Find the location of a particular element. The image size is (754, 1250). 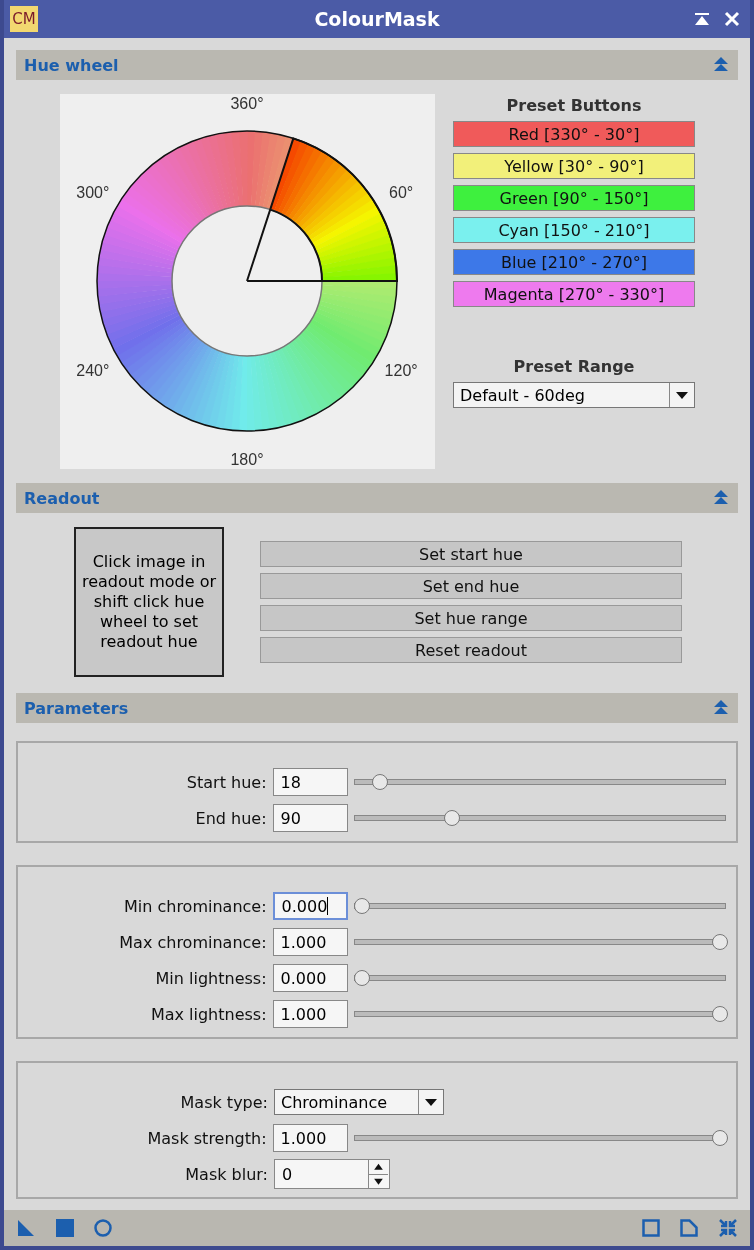

collapse-arrows-icon is located at coordinates (728, 1228).